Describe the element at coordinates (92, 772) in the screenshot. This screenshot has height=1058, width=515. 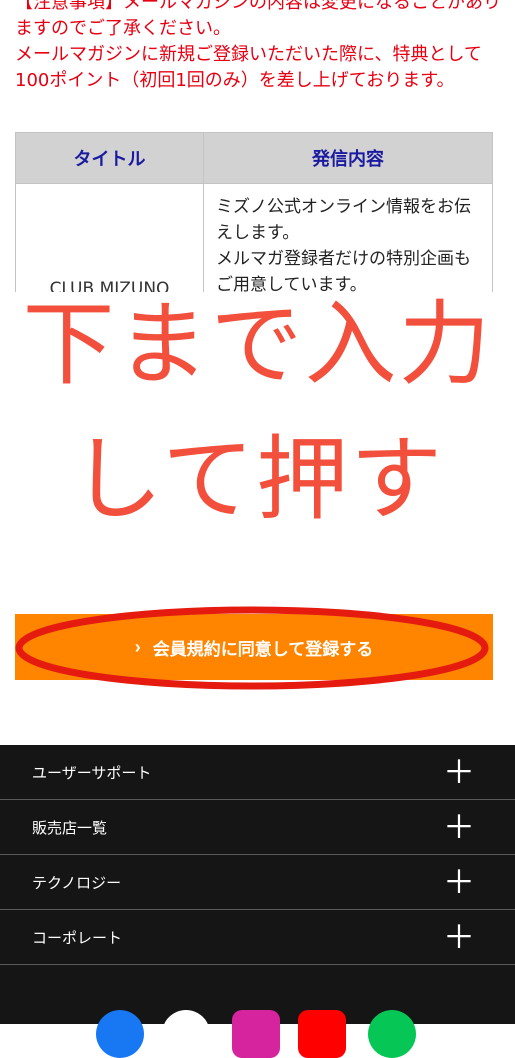
I see `footer-item-label: ユーザーサポート` at that location.